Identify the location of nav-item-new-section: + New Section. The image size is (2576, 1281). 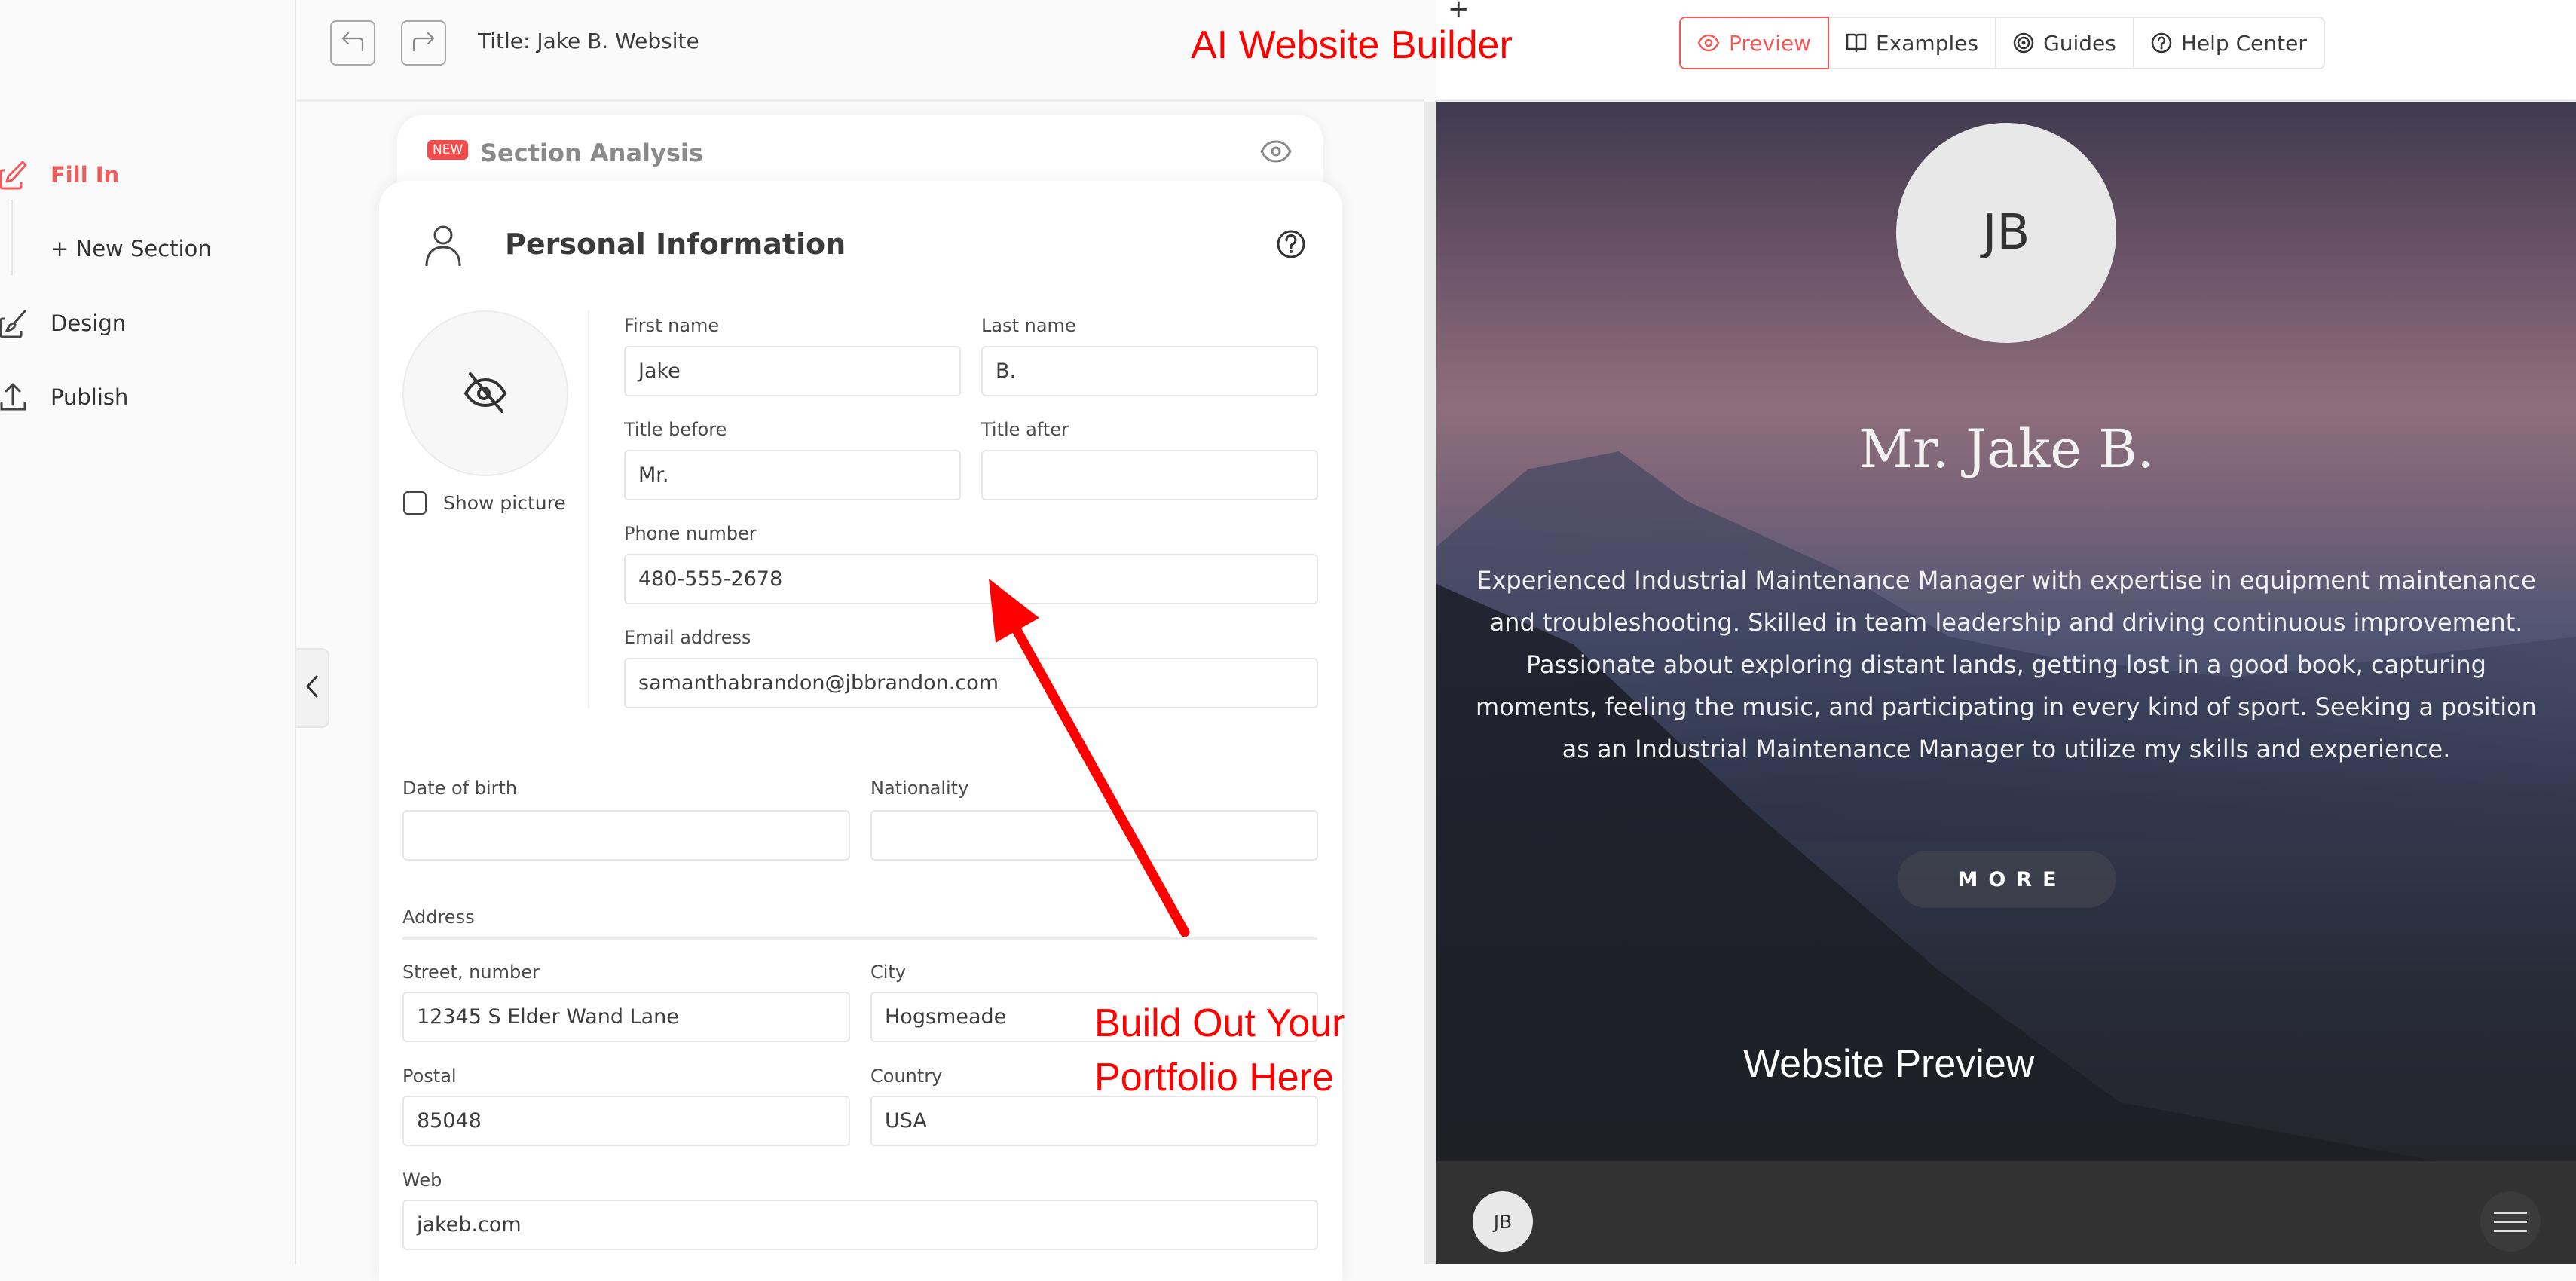
(131, 248).